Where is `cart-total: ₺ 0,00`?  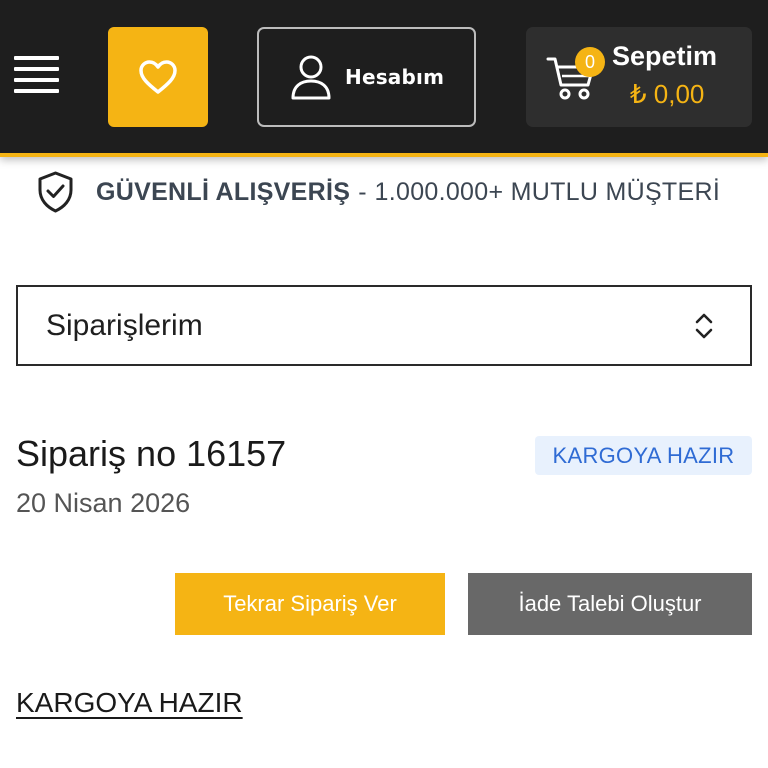 cart-total: ₺ 0,00 is located at coordinates (667, 94).